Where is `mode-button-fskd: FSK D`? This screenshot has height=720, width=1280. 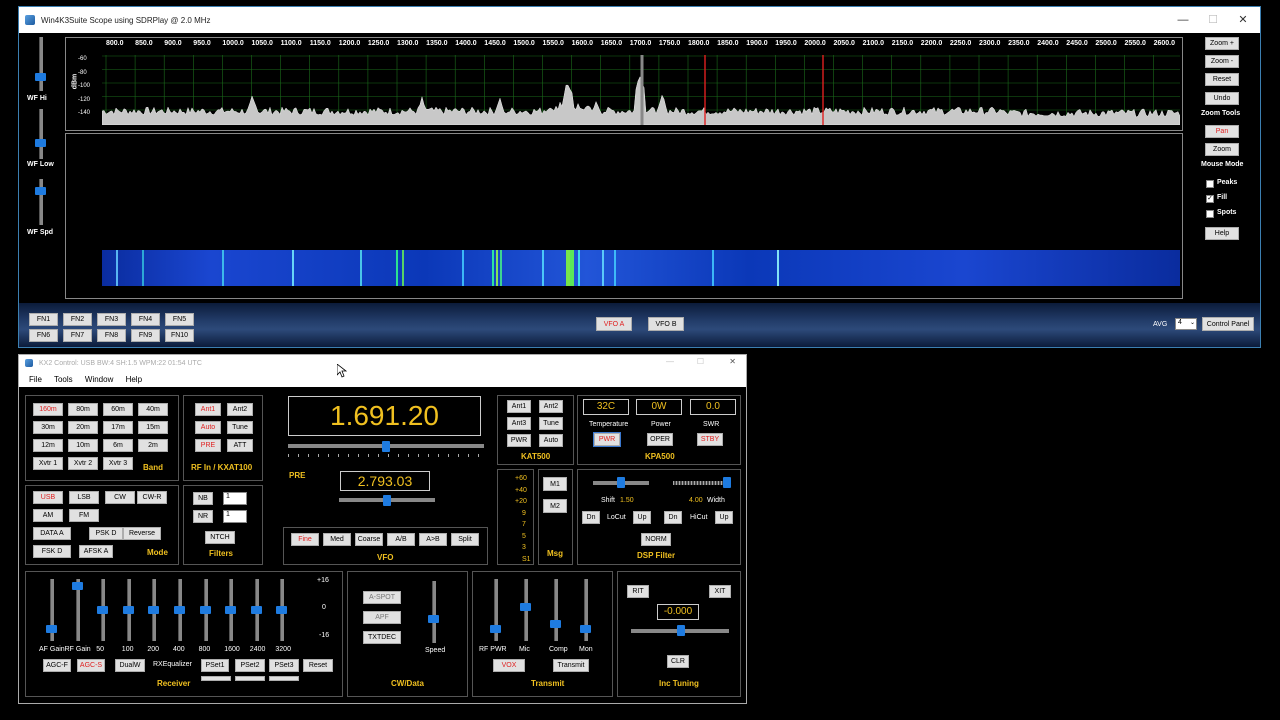 mode-button-fskd: FSK D is located at coordinates (52, 551).